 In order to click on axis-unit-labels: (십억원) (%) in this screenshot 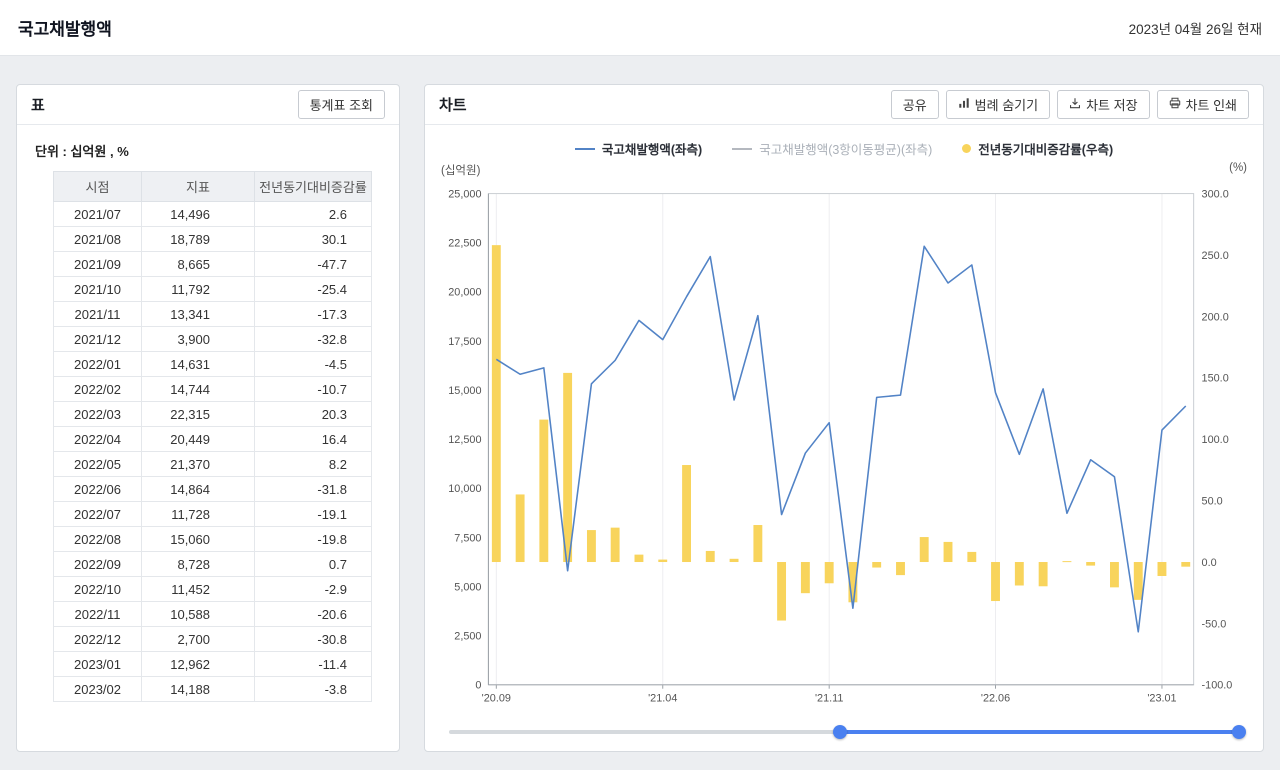, I will do `click(844, 170)`.